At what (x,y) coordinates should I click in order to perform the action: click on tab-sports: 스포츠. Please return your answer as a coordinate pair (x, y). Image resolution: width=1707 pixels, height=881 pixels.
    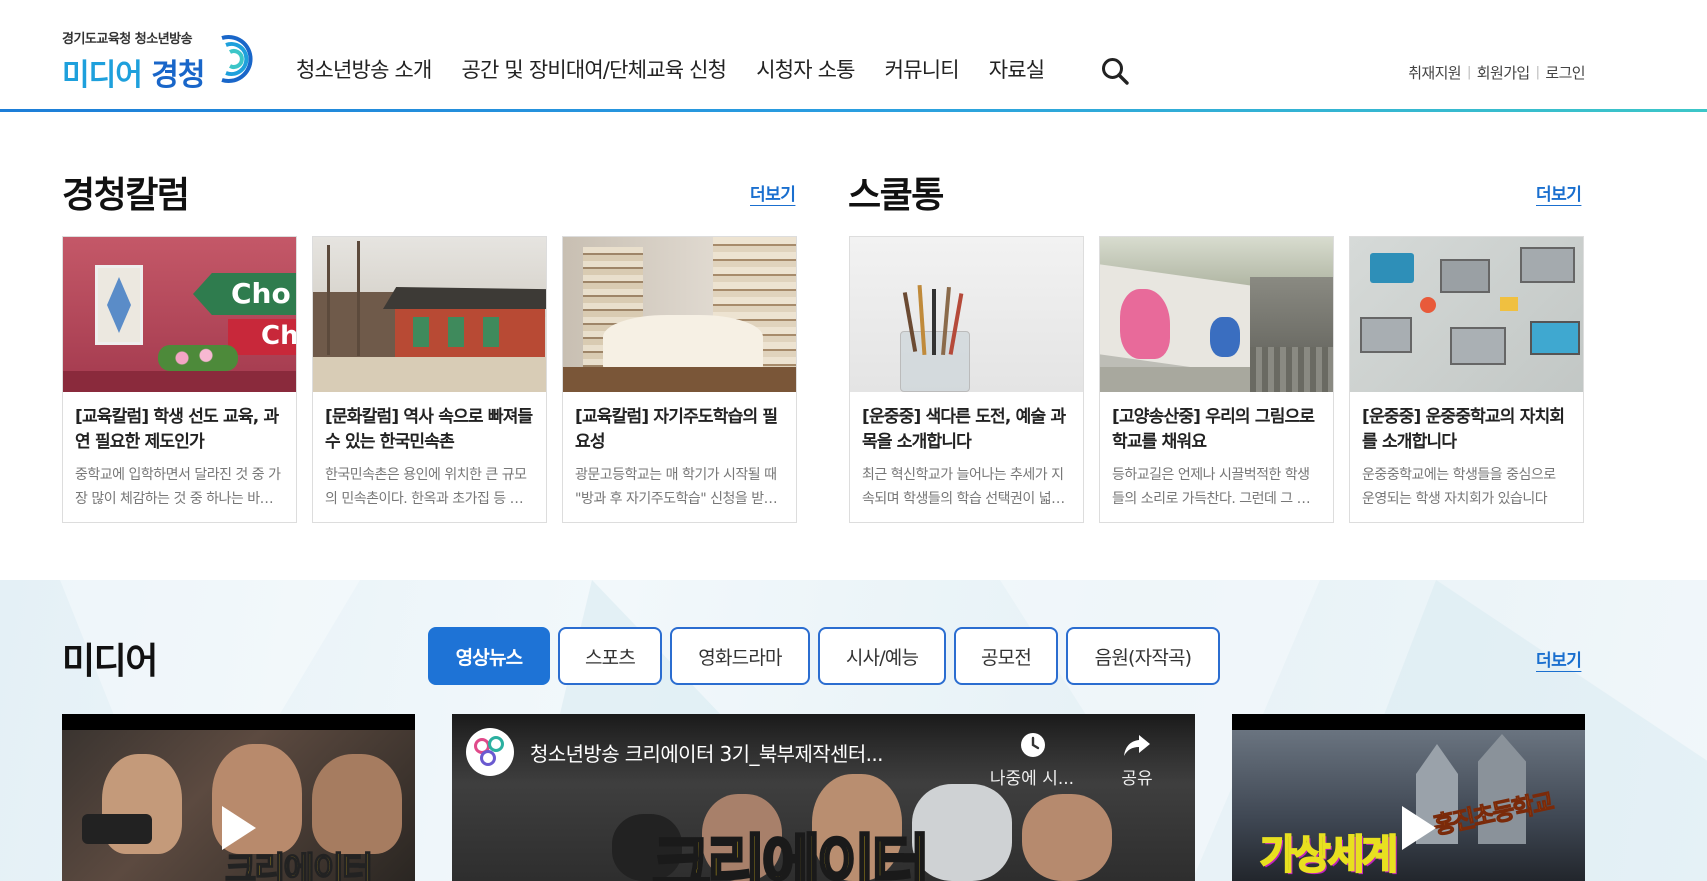
    Looking at the image, I should click on (610, 656).